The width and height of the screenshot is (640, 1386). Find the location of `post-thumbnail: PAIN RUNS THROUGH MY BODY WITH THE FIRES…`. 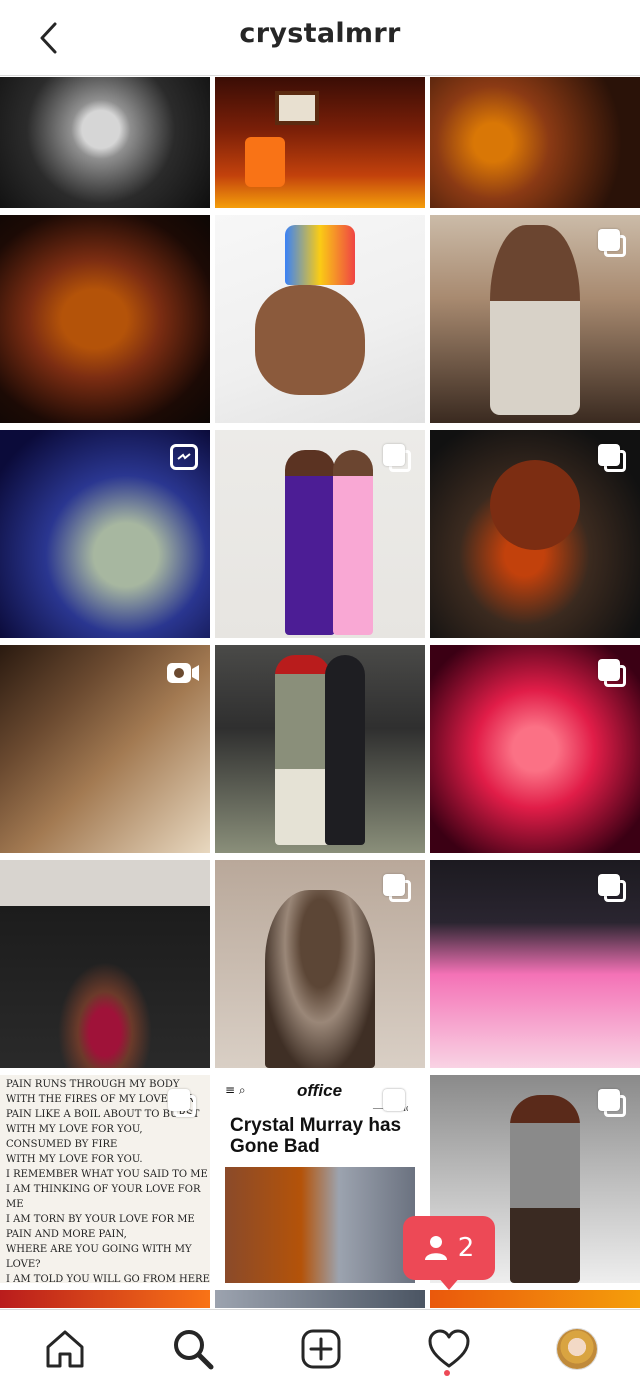

post-thumbnail: PAIN RUNS THROUGH MY BODY WITH THE FIRES… is located at coordinates (105, 1179).